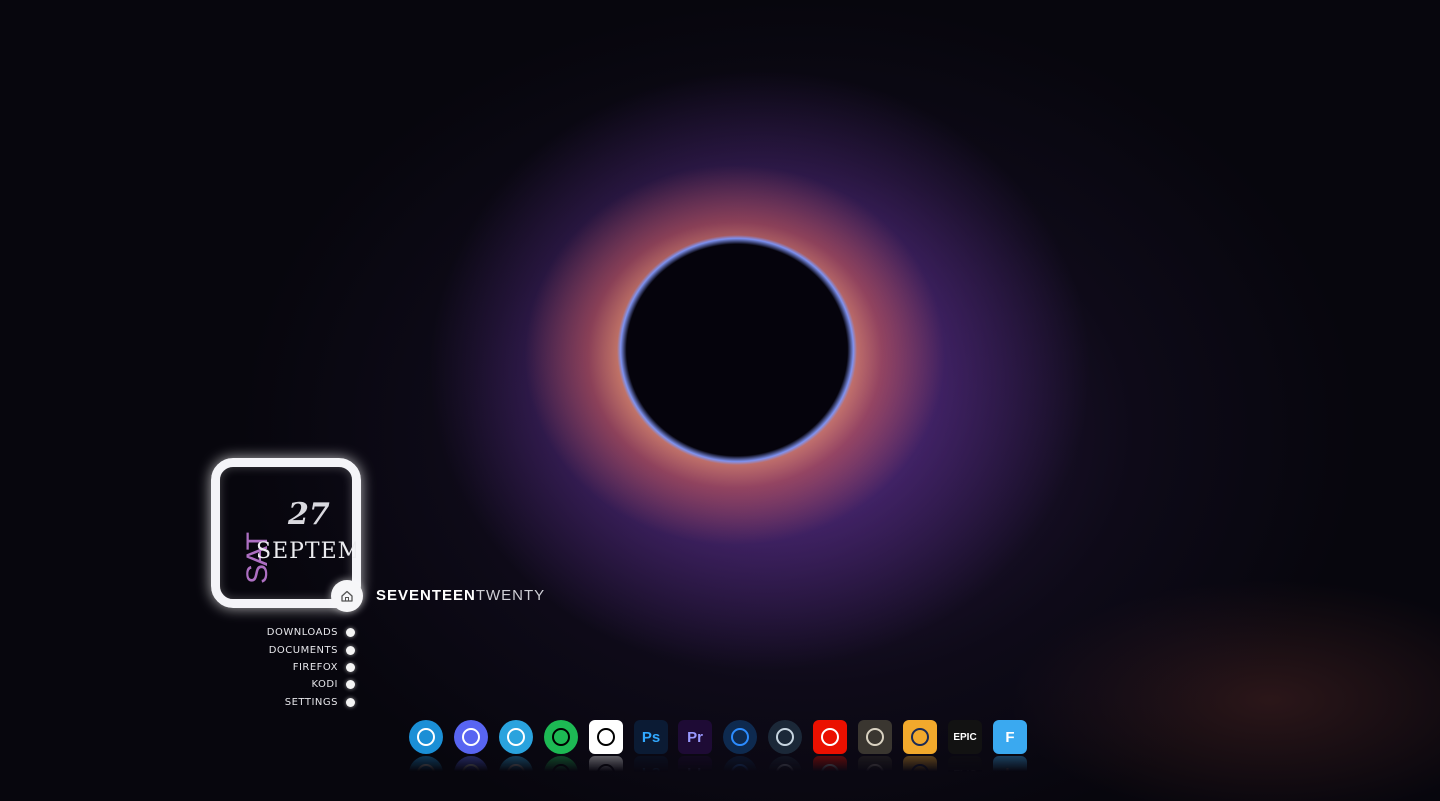 This screenshot has height=801, width=1440. I want to click on dock-app-pubg, so click(875, 737).